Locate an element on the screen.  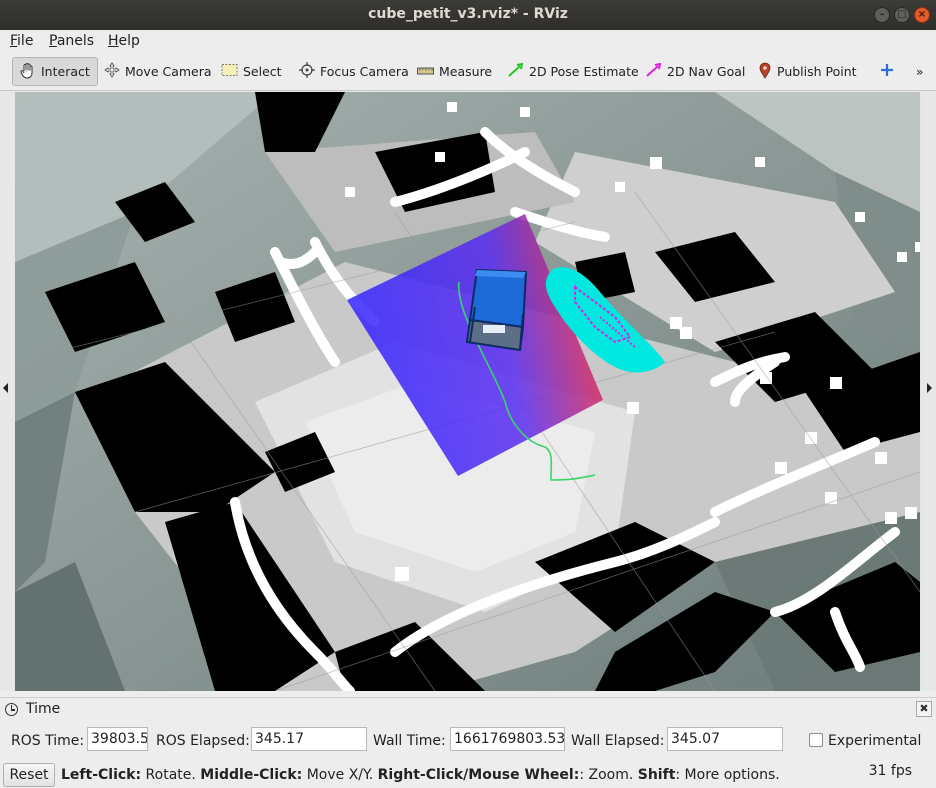
tool-2d-pose-estimate: 2D Pose Estimate is located at coordinates (573, 71).